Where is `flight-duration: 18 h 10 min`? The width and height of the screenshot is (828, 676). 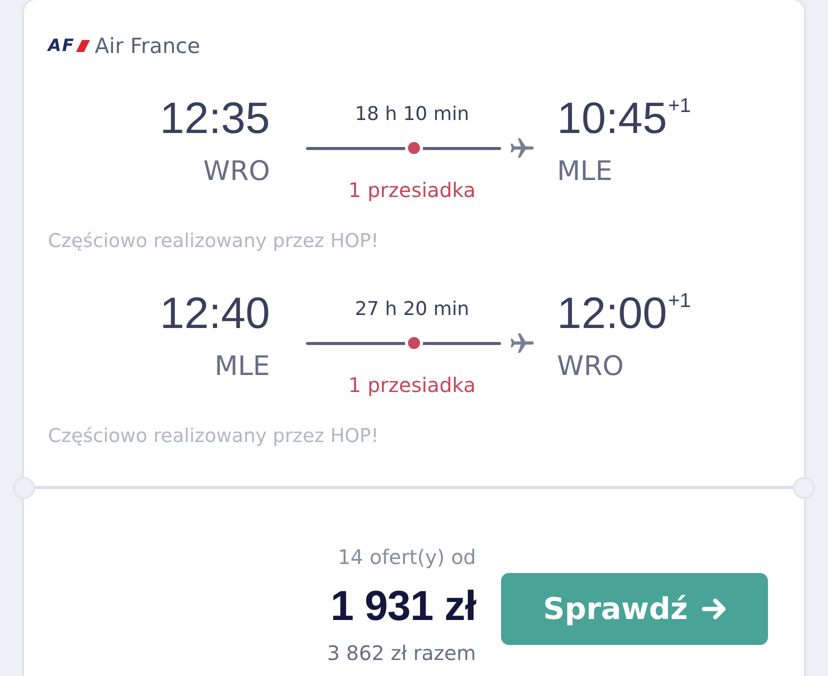 flight-duration: 18 h 10 min is located at coordinates (412, 114).